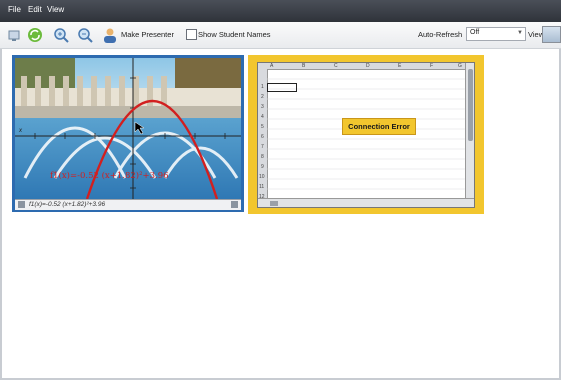 The width and height of the screenshot is (561, 380). I want to click on graph-area: f1(x)=-0.52 (x+1.82)²+3.96 x, so click(128, 128).